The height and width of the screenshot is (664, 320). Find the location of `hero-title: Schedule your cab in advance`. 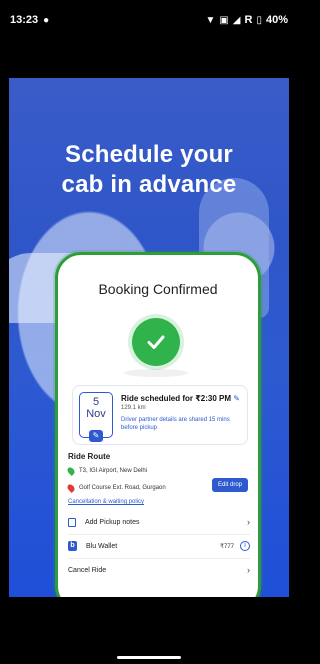

hero-title: Schedule your cab in advance is located at coordinates (149, 170).